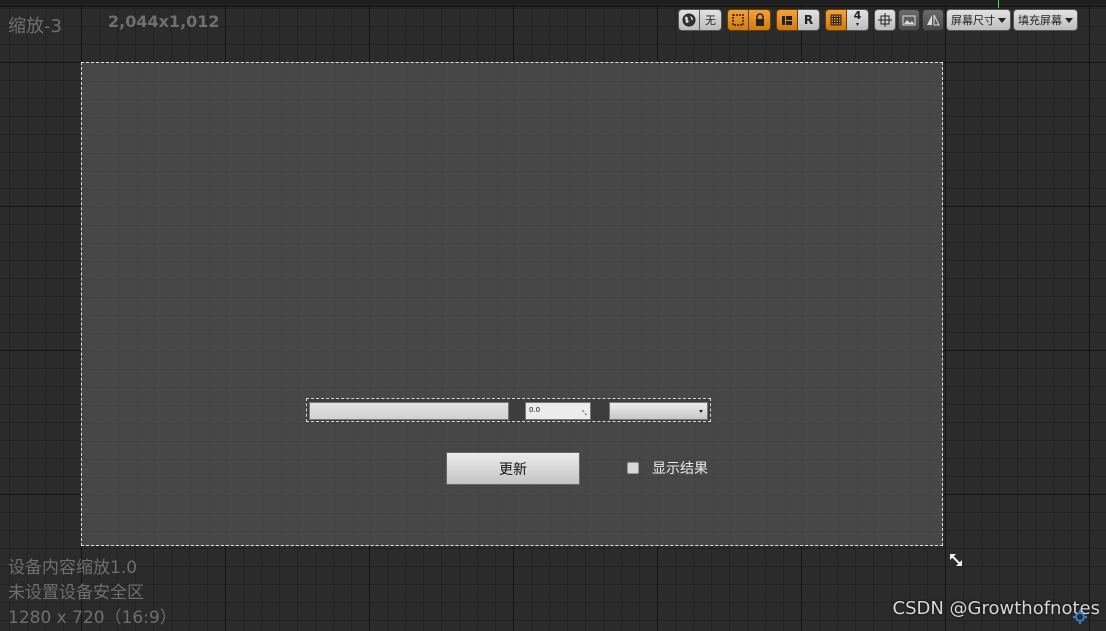 Image resolution: width=1106 pixels, height=631 pixels. I want to click on mirror-button, so click(933, 20).